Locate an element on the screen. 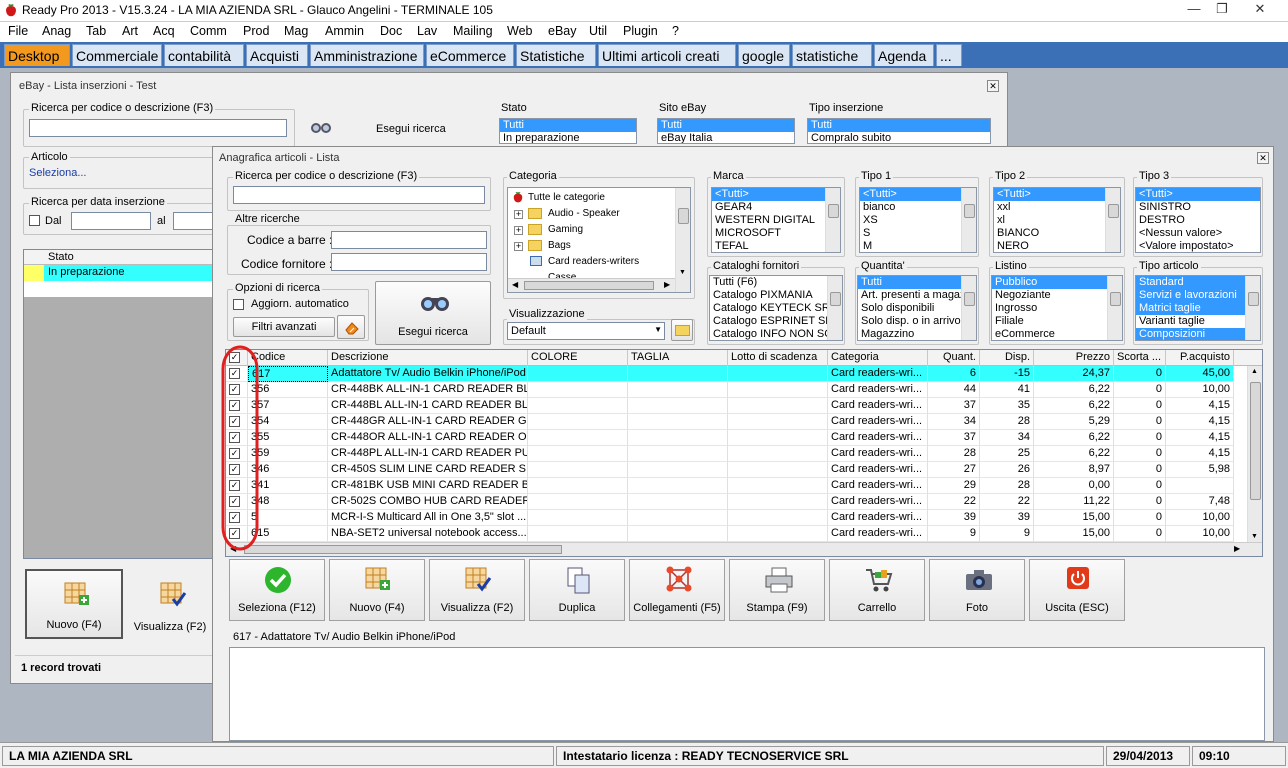 Image resolution: width=1288 pixels, height=768 pixels. list-item: Catalogo ESPRINET SP is located at coordinates (776, 321).